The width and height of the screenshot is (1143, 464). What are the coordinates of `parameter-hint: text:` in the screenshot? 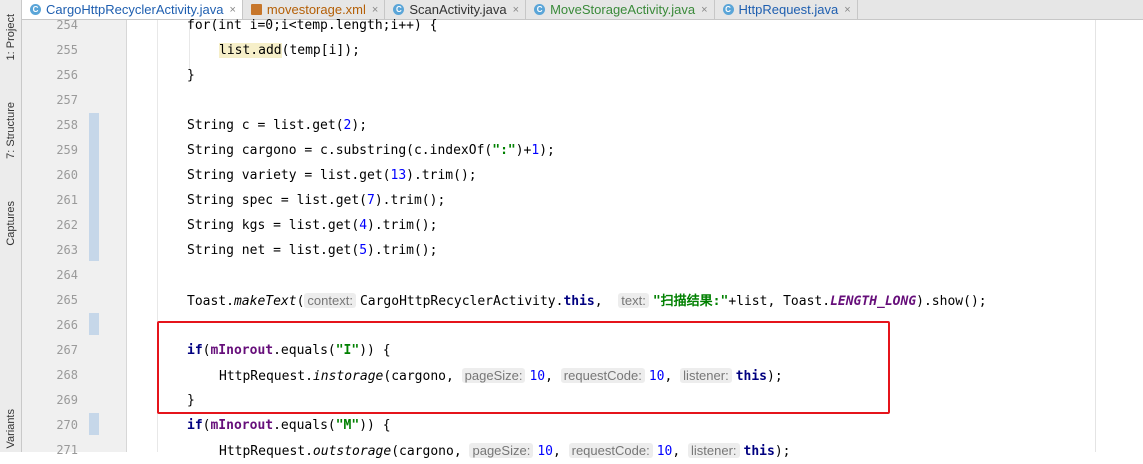 It's located at (633, 300).